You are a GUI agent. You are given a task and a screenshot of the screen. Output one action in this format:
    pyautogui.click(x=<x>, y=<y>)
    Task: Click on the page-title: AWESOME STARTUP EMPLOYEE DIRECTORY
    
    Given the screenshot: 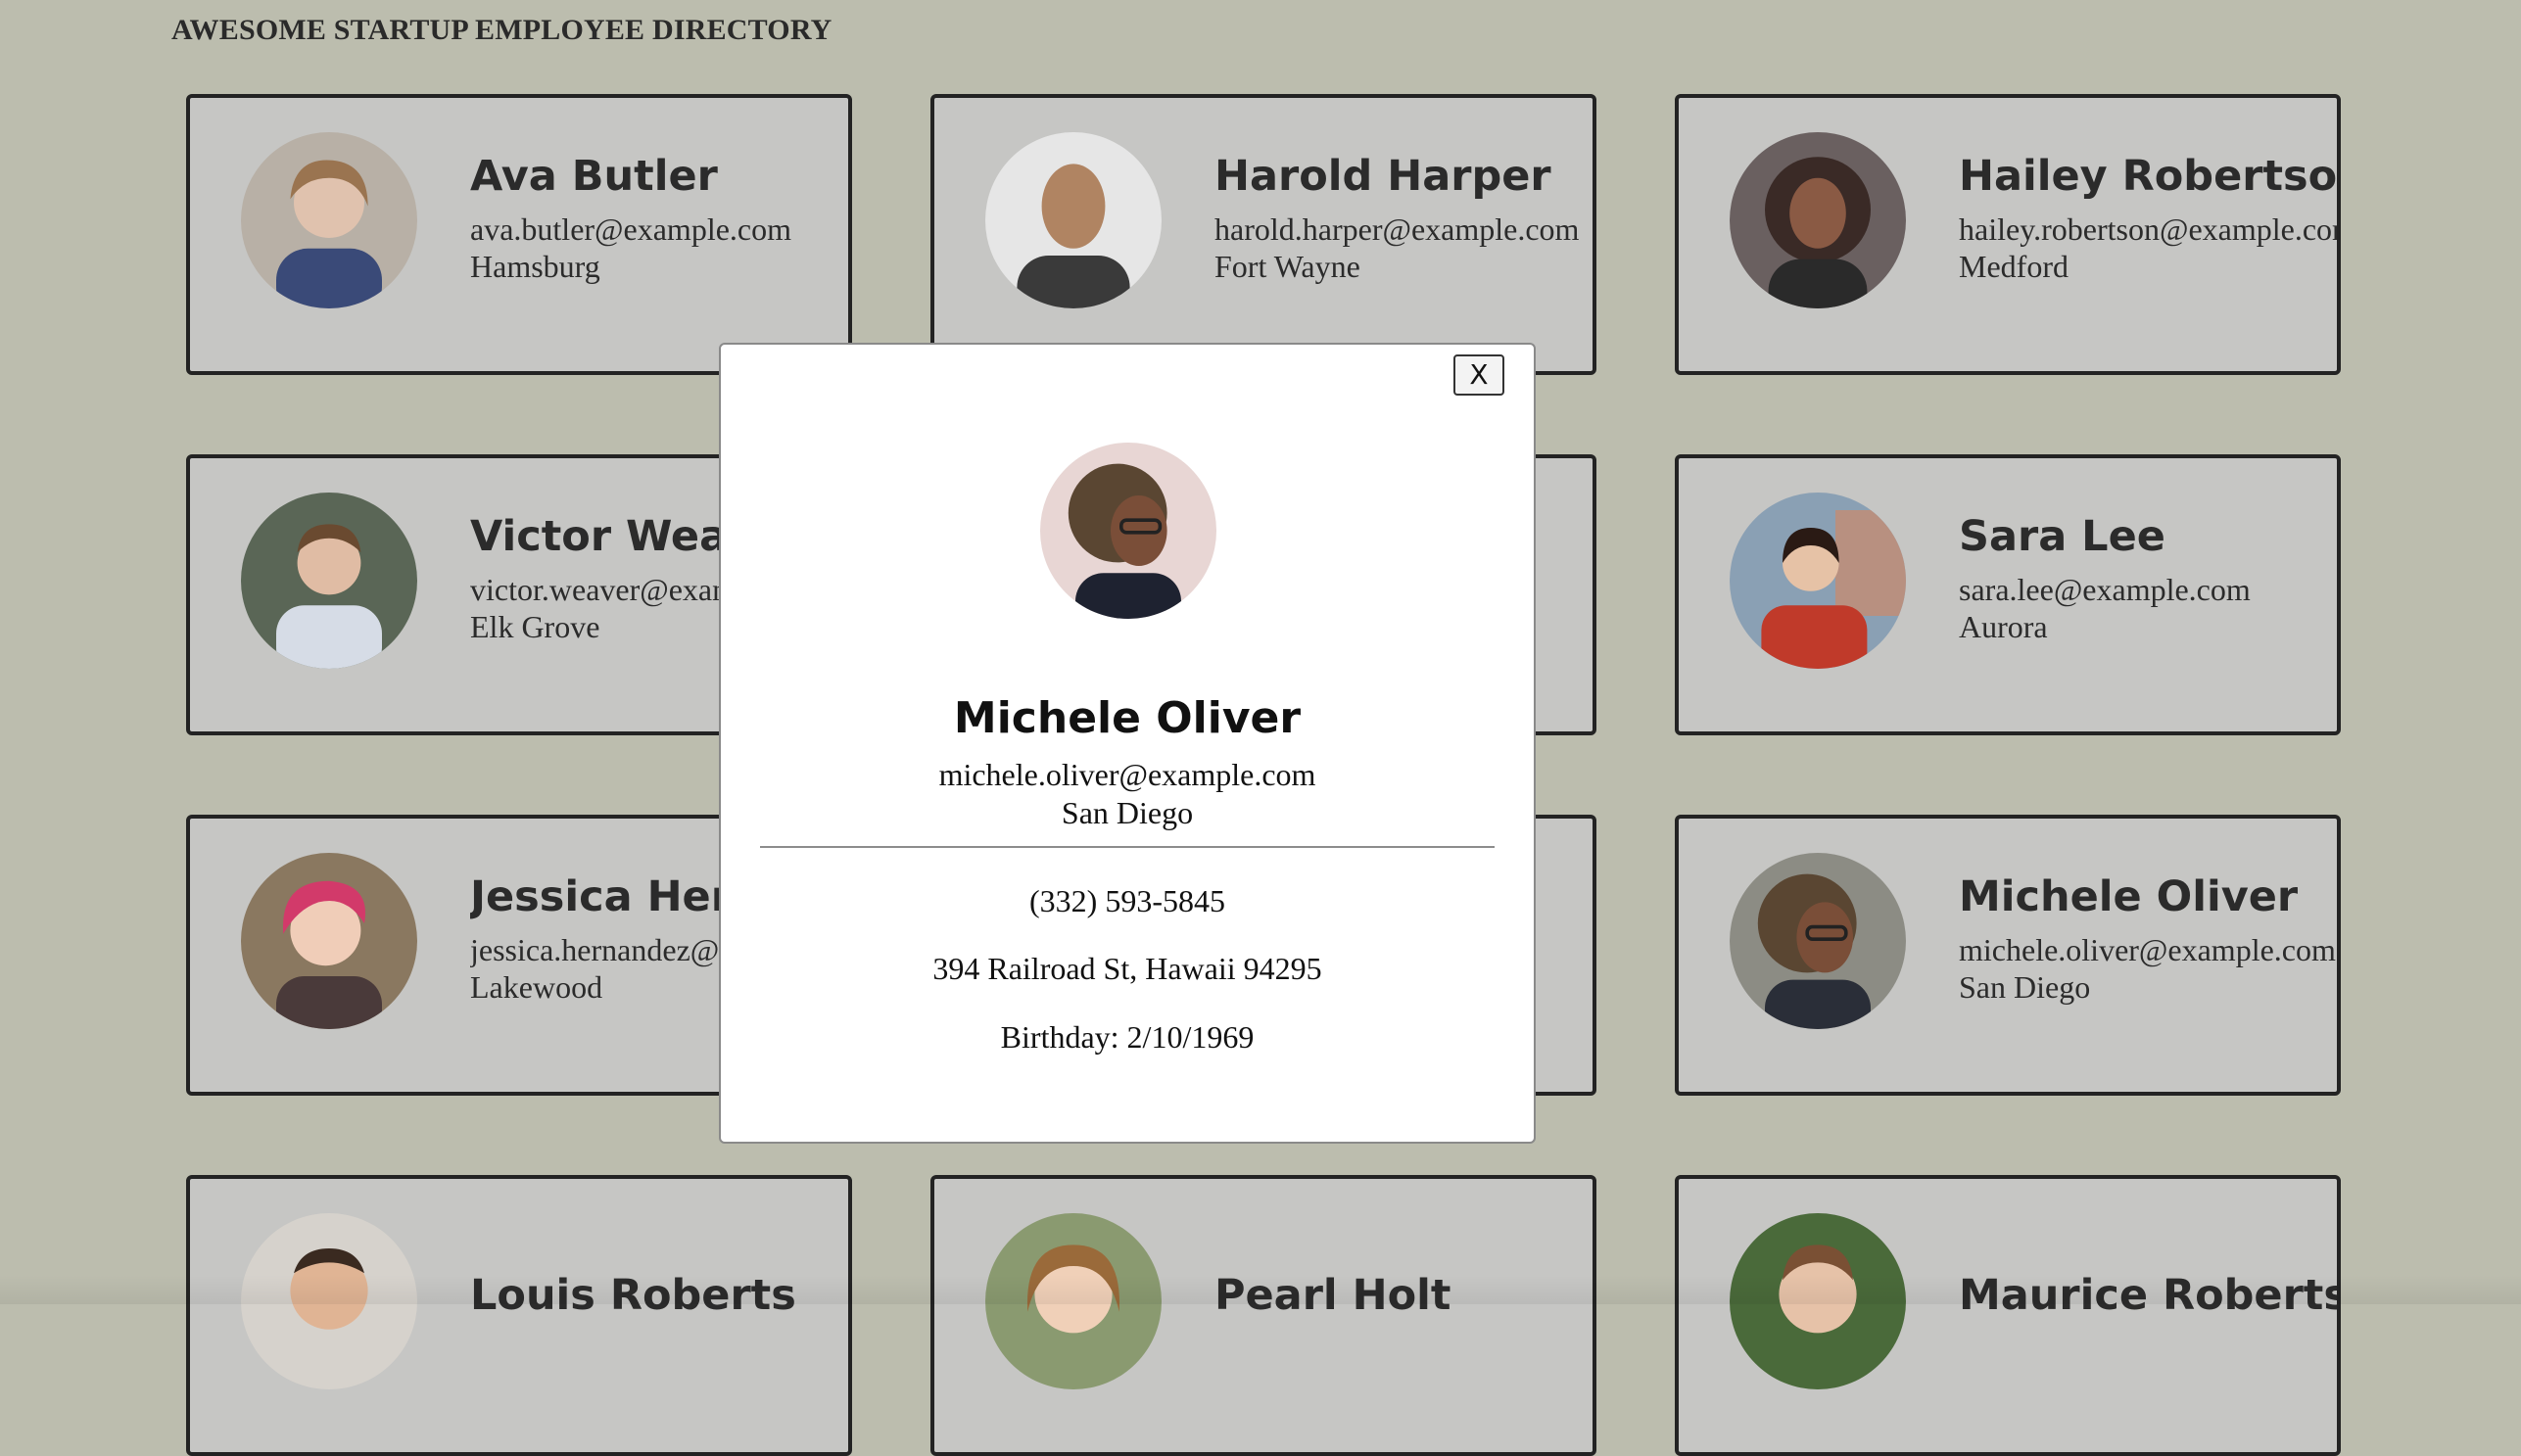 What is the action you would take?
    pyautogui.click(x=501, y=30)
    